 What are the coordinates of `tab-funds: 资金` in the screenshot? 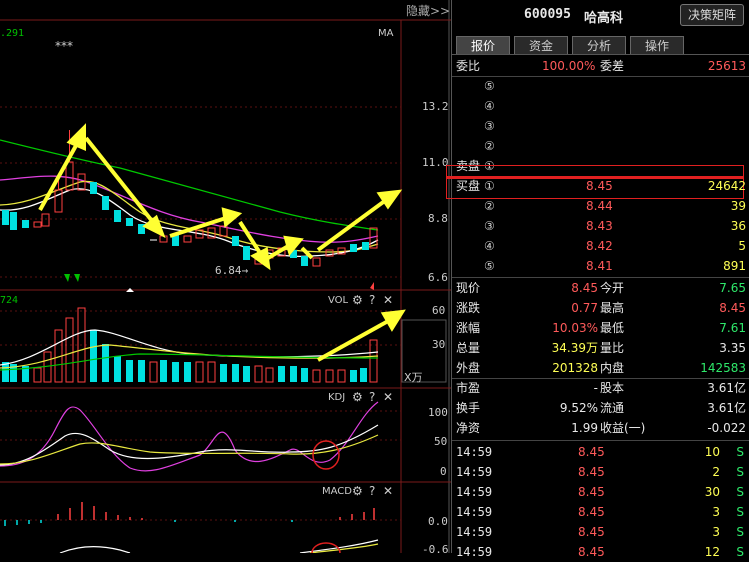 It's located at (541, 45).